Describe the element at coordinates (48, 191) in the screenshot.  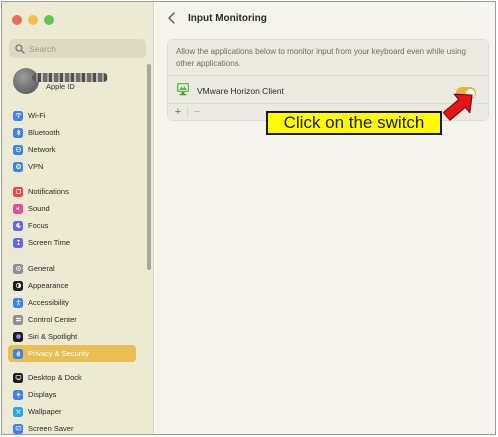
I see `sidebar-item-label: Notifications` at that location.